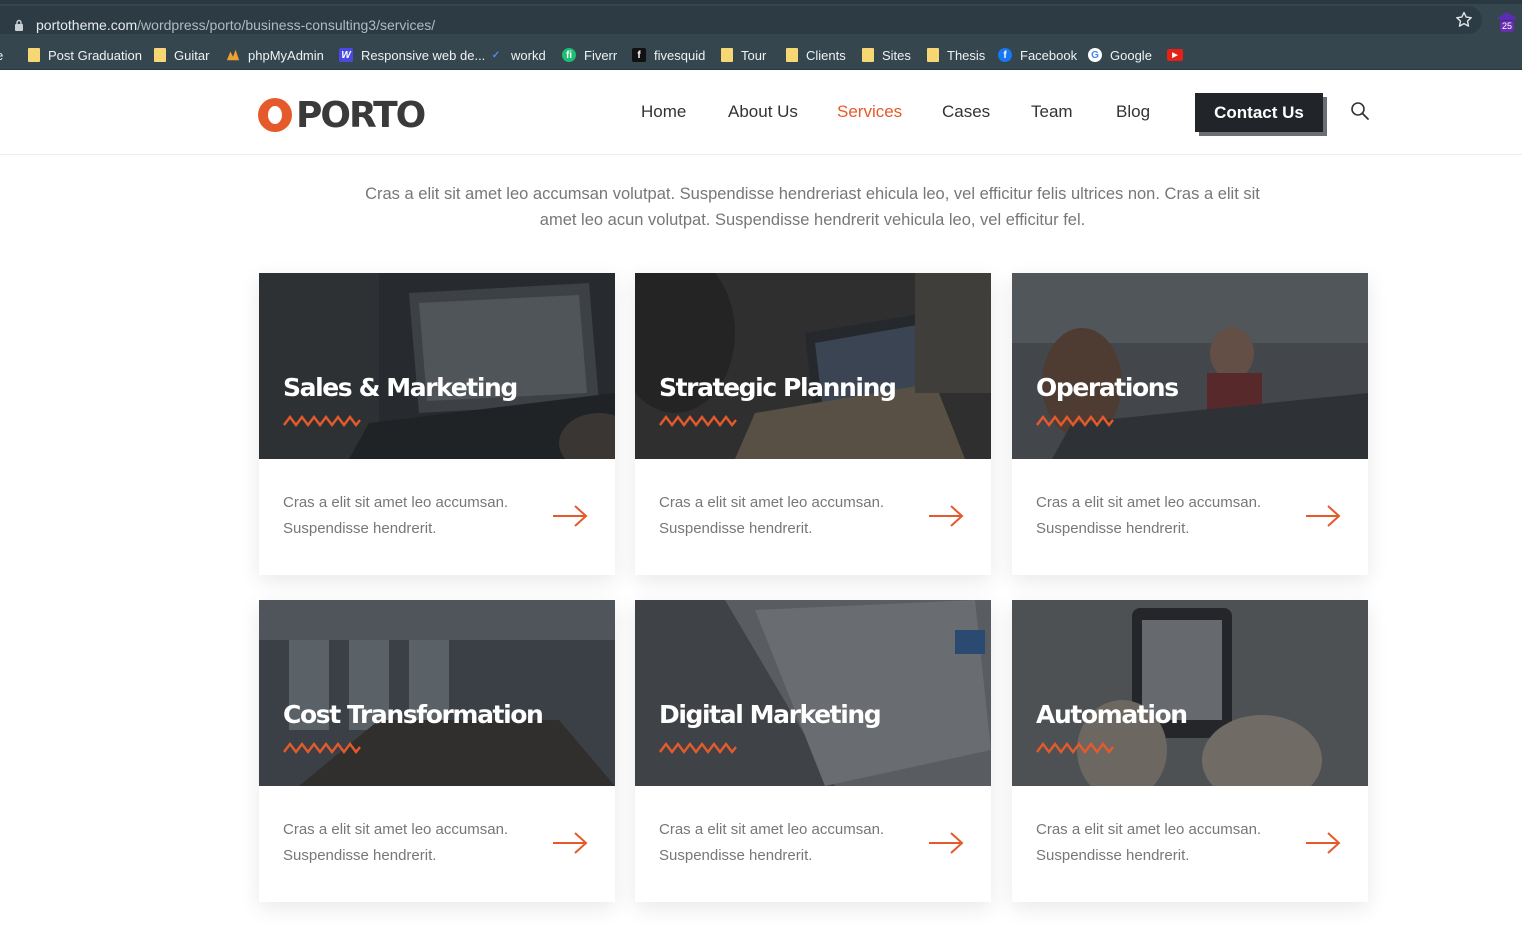 The image size is (1522, 928). Describe the element at coordinates (770, 714) in the screenshot. I see `service-title: Digital Marketing` at that location.